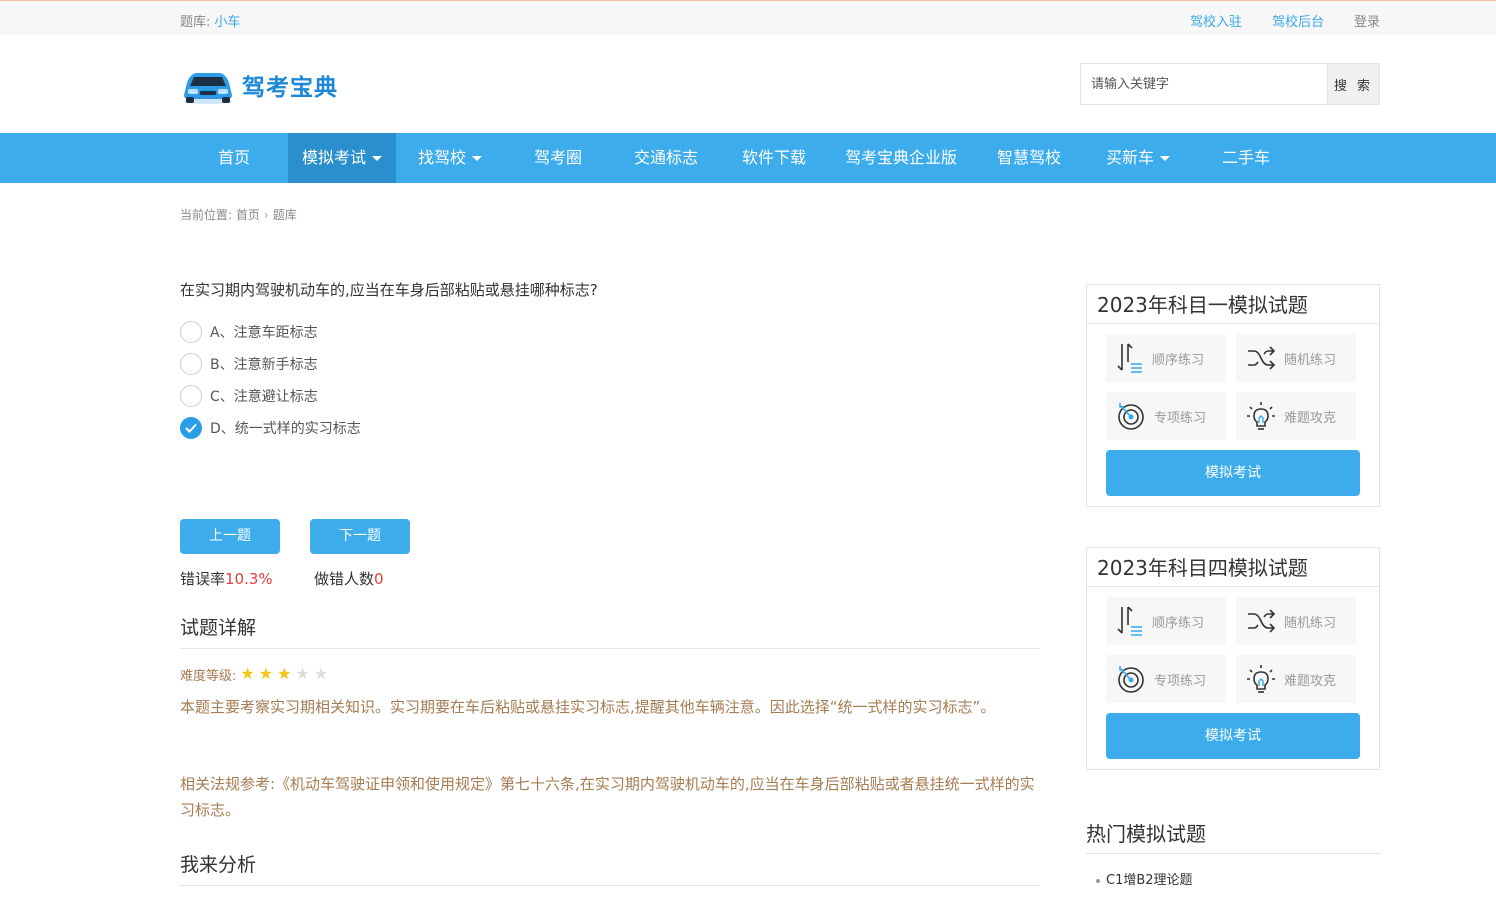 Image resolution: width=1496 pixels, height=899 pixels. Describe the element at coordinates (285, 429) in the screenshot. I see `option-label: D、统一式样的实习标志` at that location.